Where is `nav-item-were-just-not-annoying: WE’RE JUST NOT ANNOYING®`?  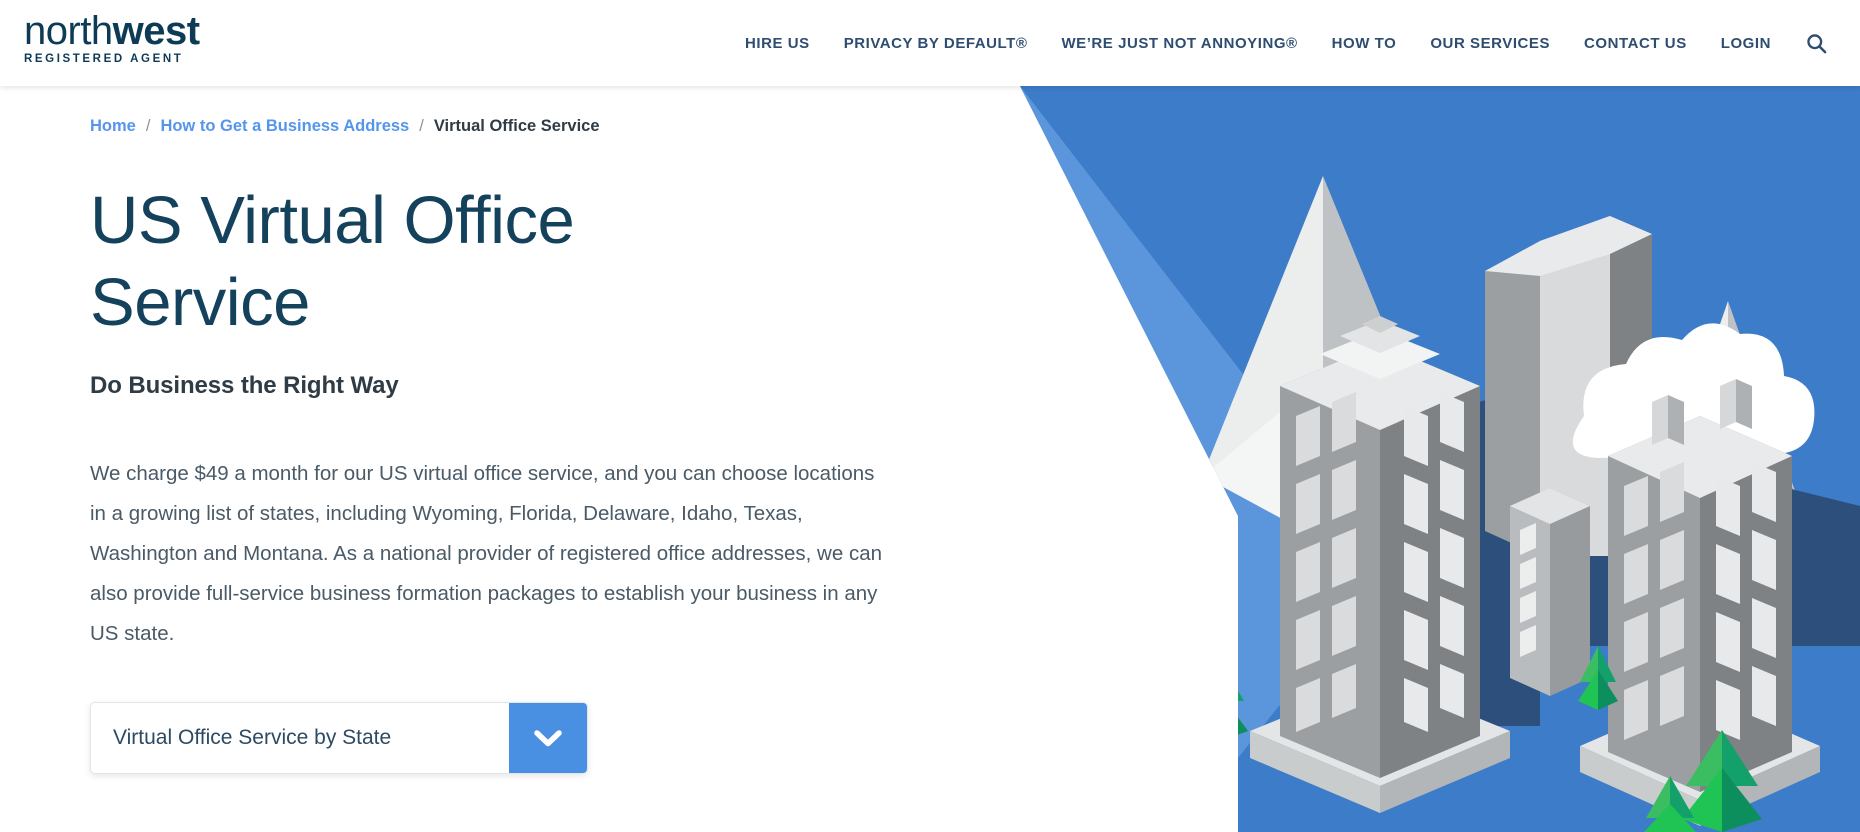
nav-item-were-just-not-annoying: WE’RE JUST NOT ANNOYING® is located at coordinates (1179, 43).